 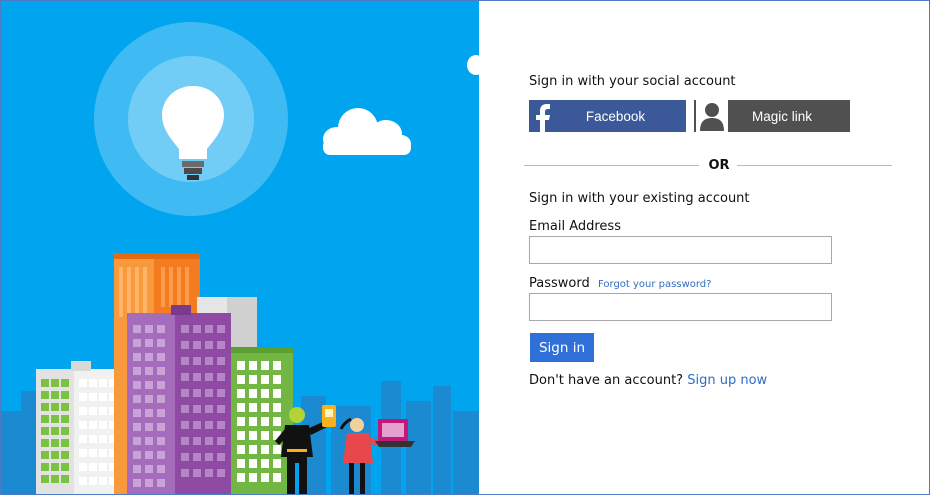 I want to click on facebook-icon, so click(x=544, y=116).